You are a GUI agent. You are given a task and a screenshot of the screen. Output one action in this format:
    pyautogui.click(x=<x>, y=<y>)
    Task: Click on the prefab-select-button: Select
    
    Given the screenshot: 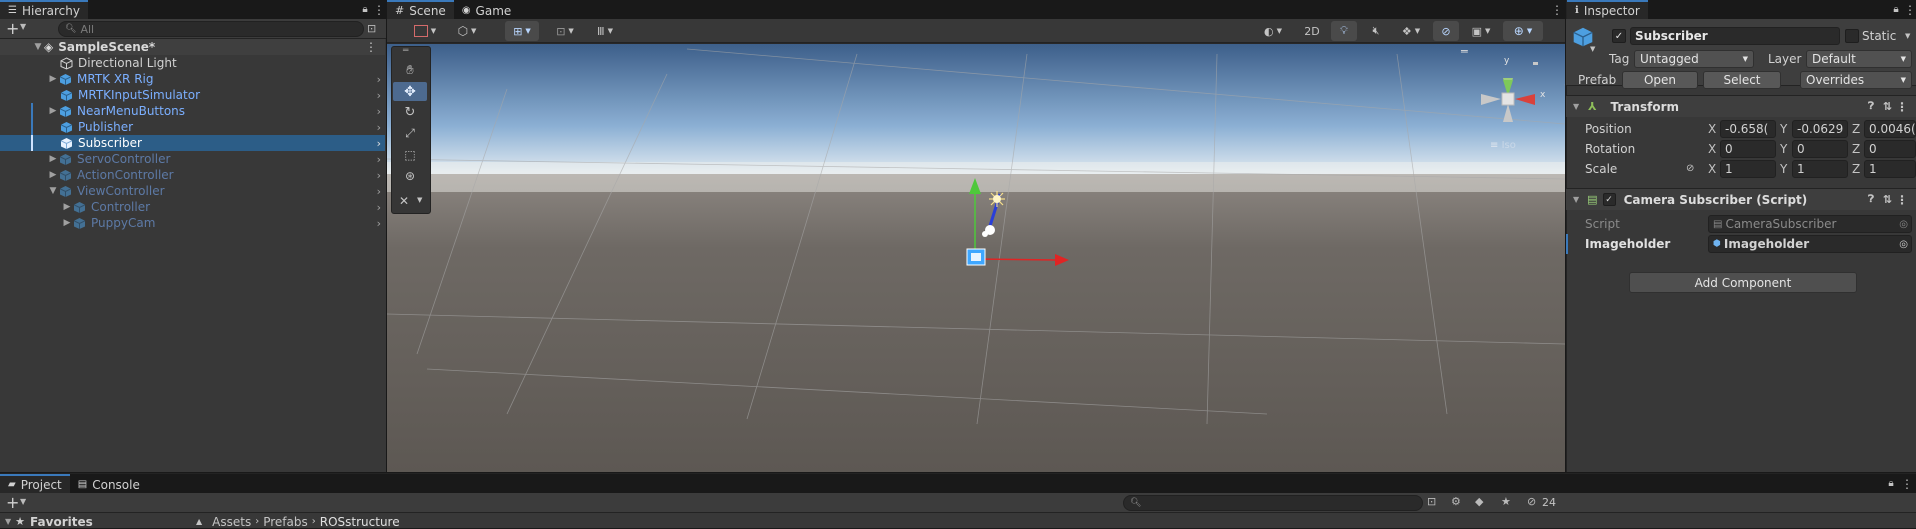 What is the action you would take?
    pyautogui.click(x=1742, y=80)
    